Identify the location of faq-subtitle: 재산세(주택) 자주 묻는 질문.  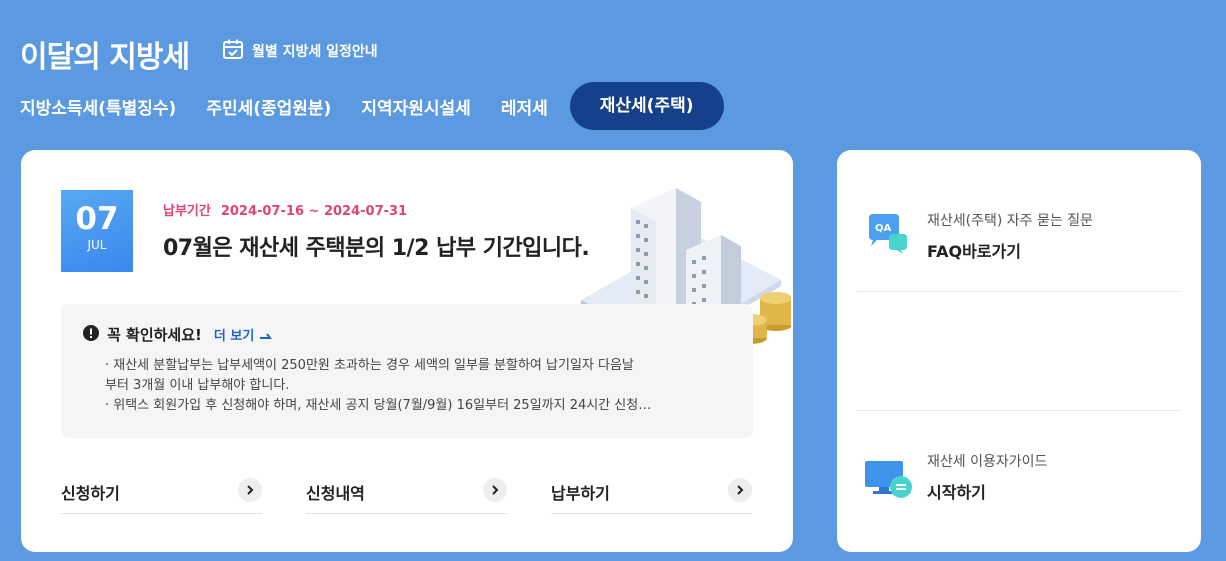
(1010, 221).